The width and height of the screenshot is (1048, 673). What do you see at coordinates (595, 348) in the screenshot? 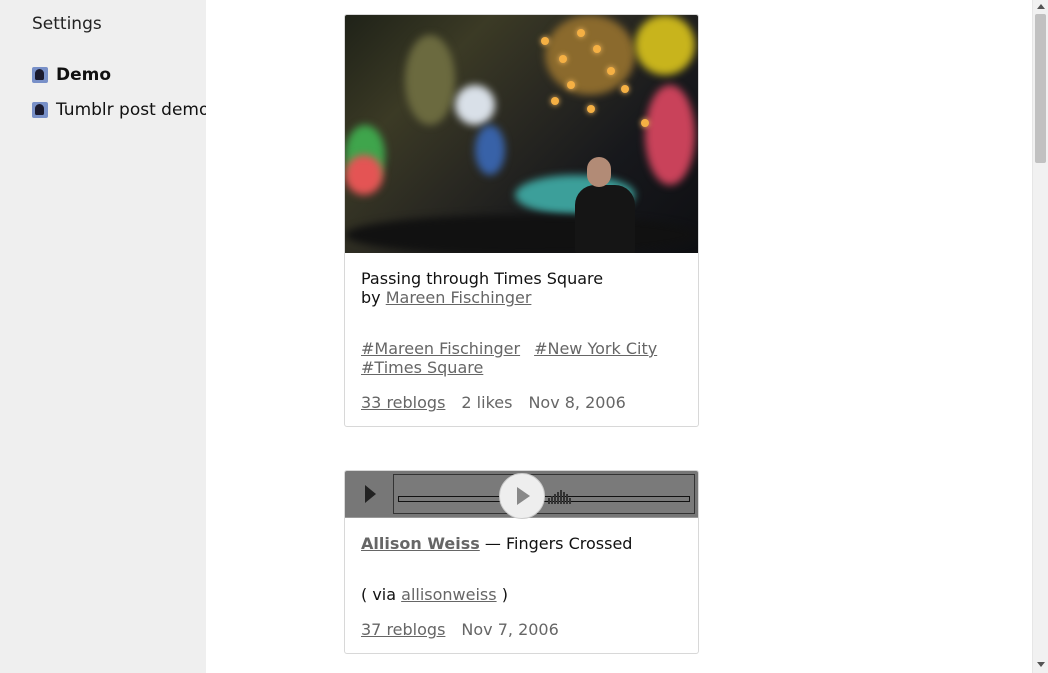
I see `tag-link: #New York City` at bounding box center [595, 348].